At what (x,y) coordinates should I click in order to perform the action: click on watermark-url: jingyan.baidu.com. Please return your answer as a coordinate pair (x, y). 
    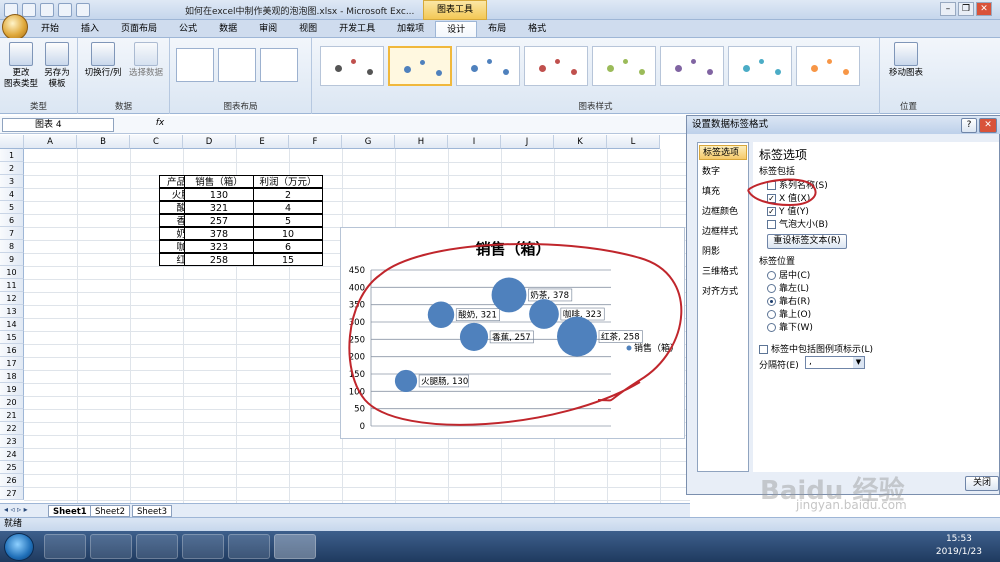
    Looking at the image, I should click on (851, 505).